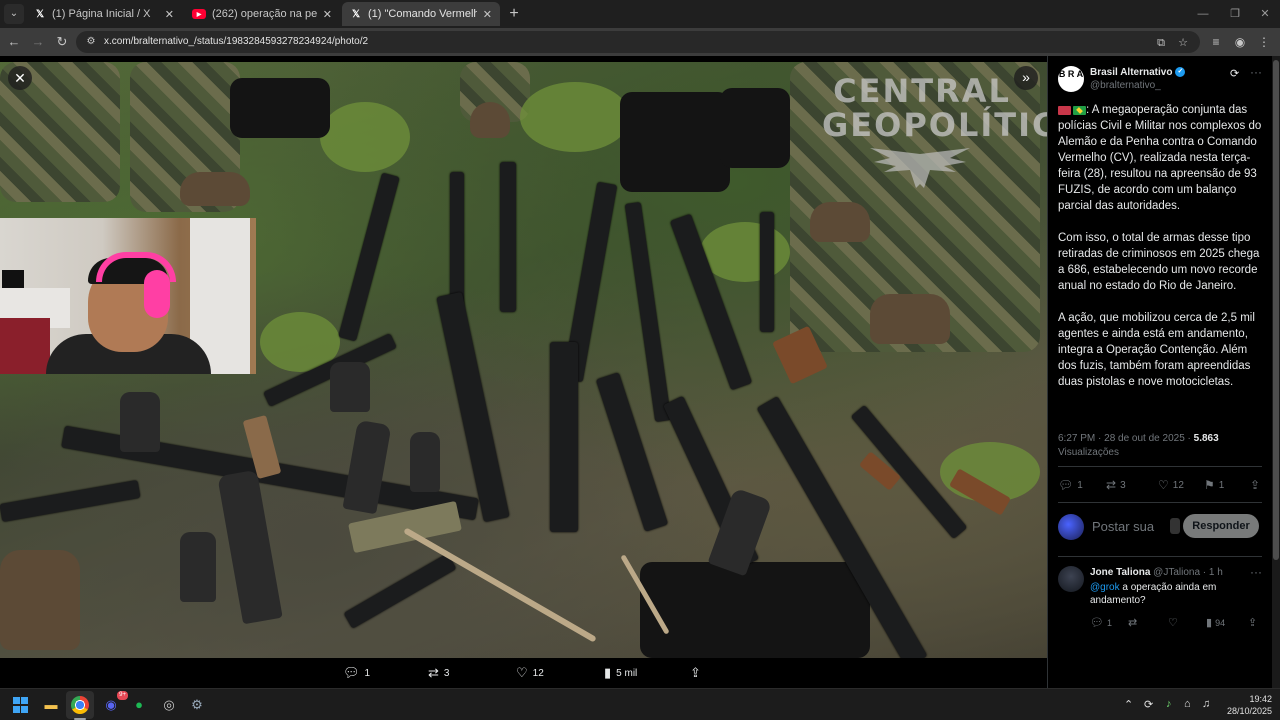 The image size is (1280, 720). What do you see at coordinates (1183, 43) in the screenshot?
I see `bookmark-star-icon: ☆` at bounding box center [1183, 43].